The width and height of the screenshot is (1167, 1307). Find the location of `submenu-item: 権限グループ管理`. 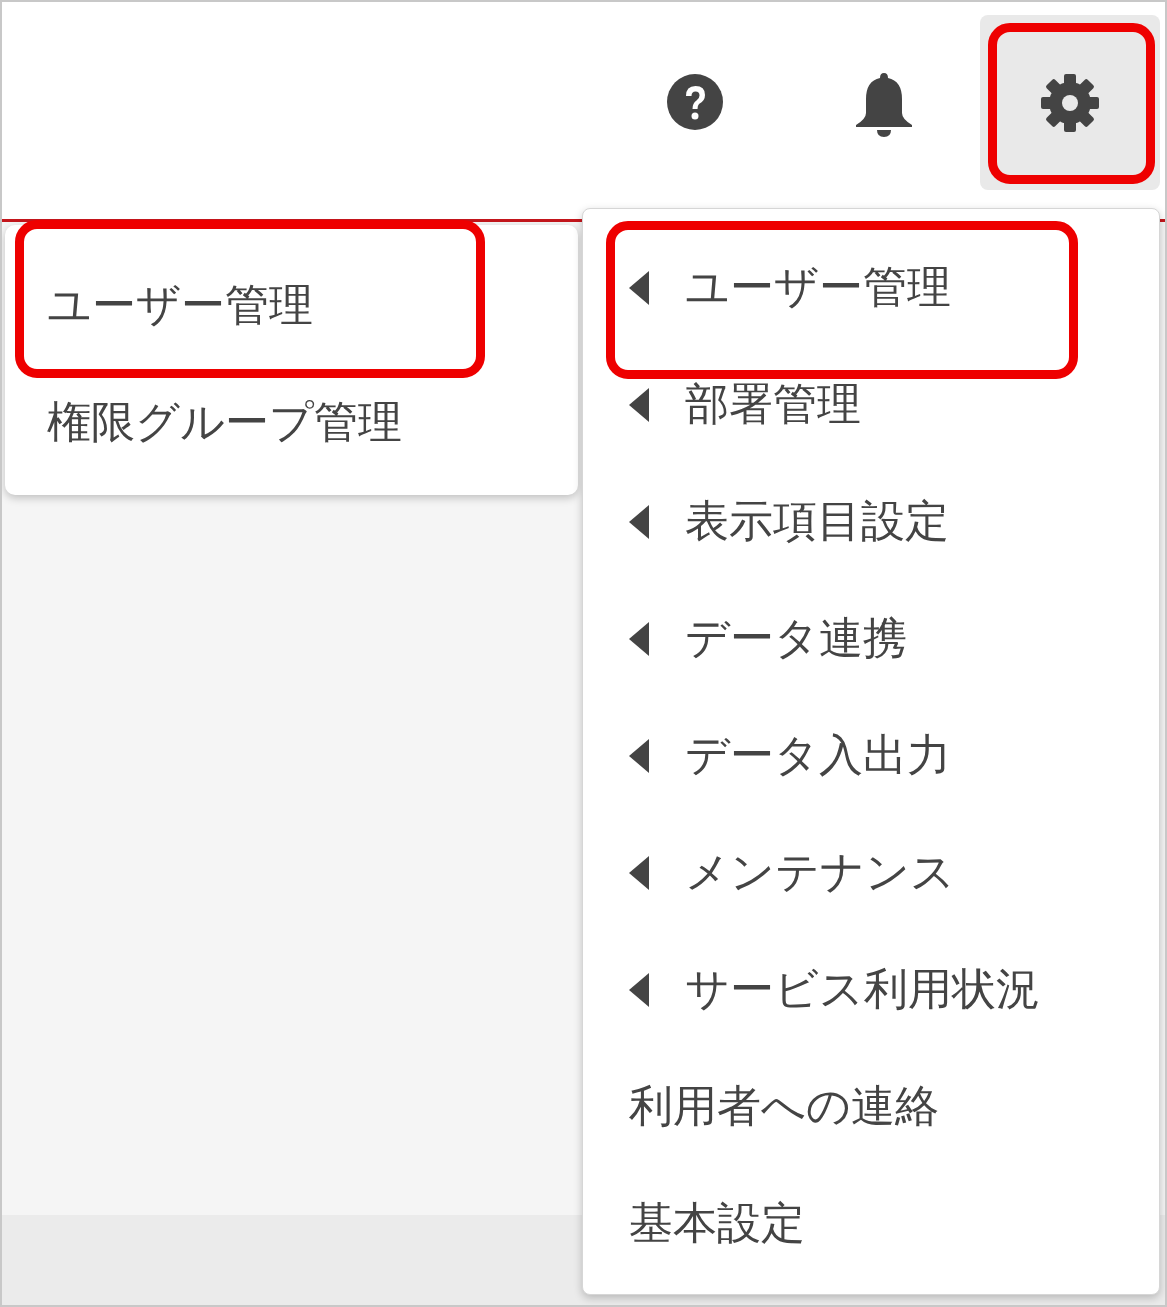

submenu-item: 権限グループ管理 is located at coordinates (291, 422).